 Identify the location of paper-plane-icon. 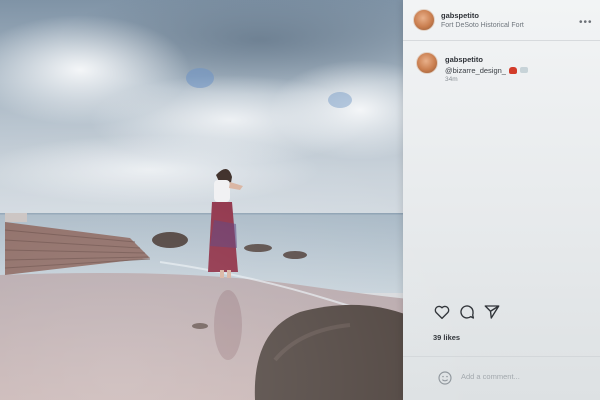
(492, 312).